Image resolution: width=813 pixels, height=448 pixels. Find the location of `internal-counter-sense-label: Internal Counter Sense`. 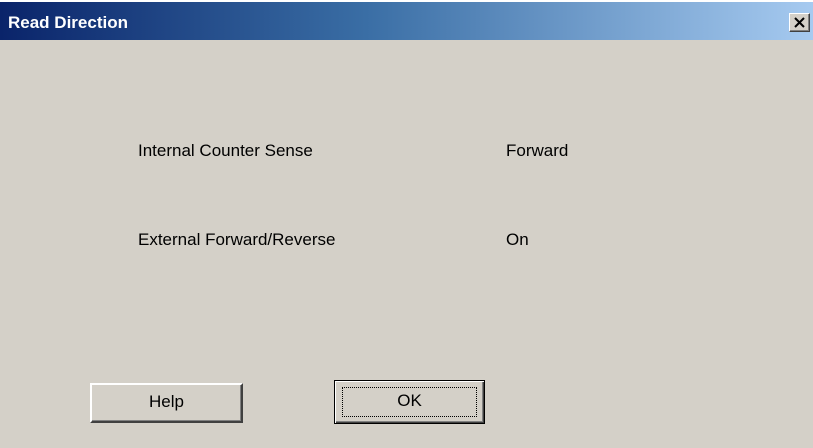

internal-counter-sense-label: Internal Counter Sense is located at coordinates (225, 150).